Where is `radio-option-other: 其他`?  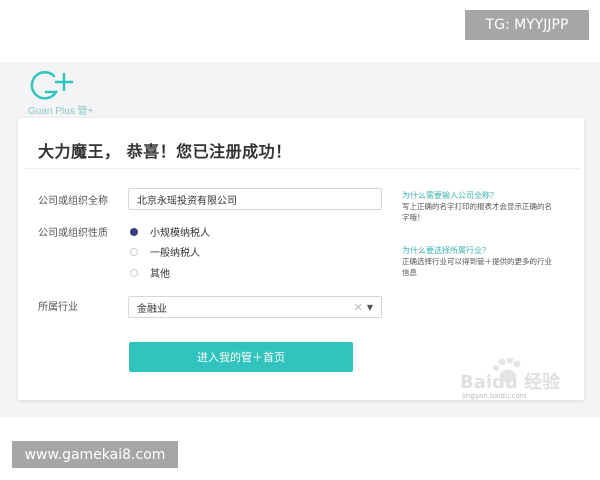 radio-option-other: 其他 is located at coordinates (150, 272).